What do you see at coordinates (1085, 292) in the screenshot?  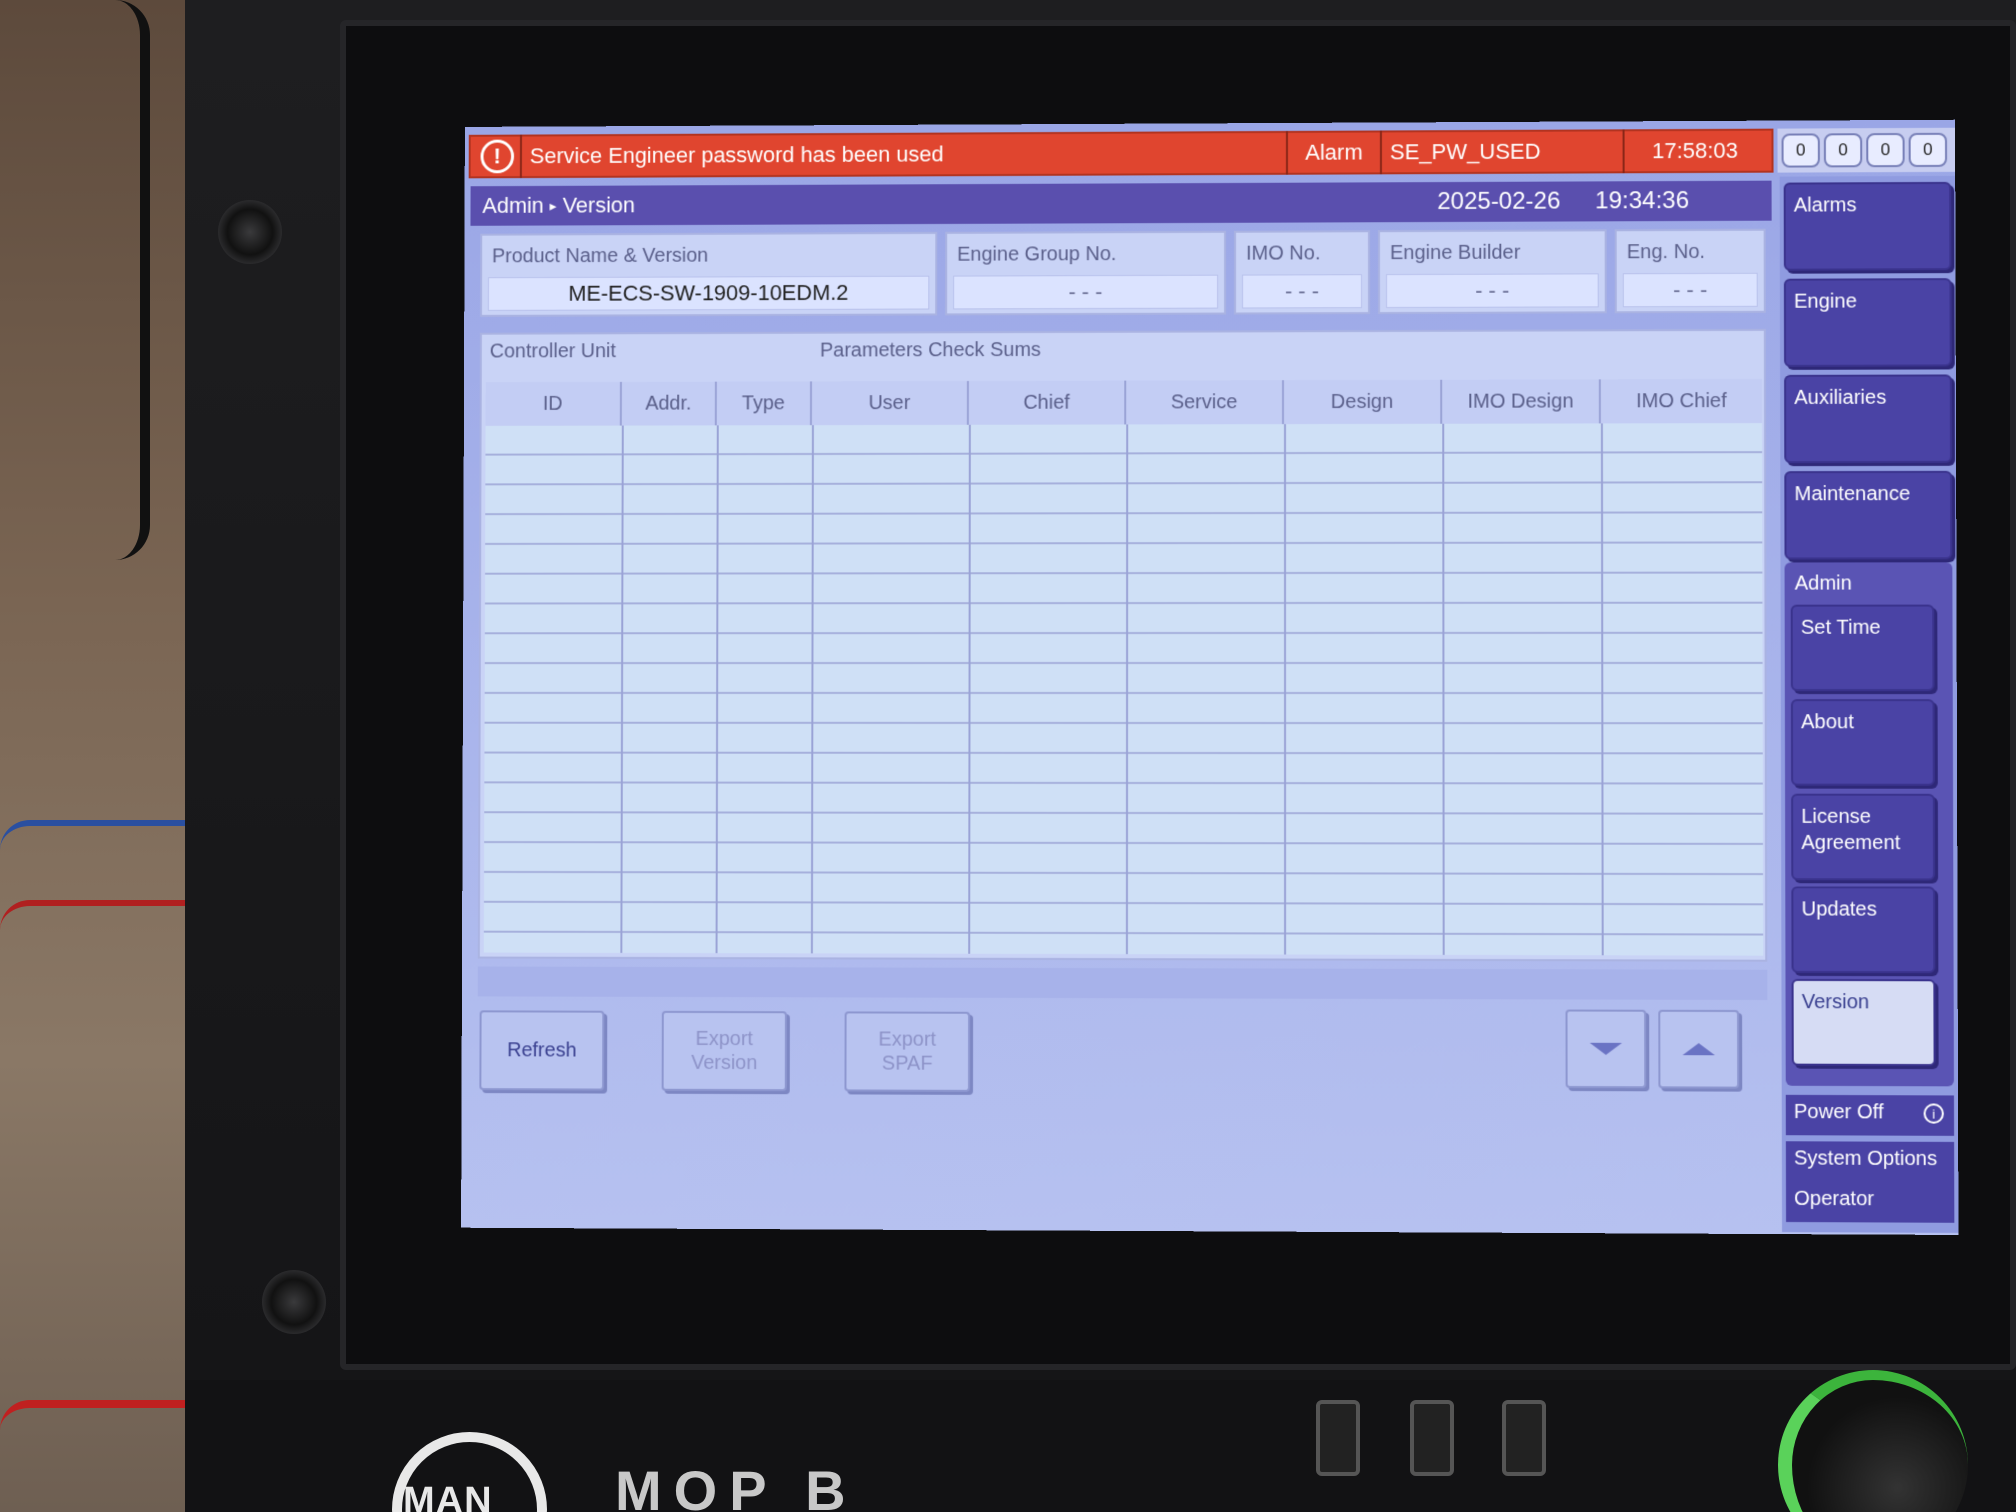 I see `engine-group-value: - - -` at bounding box center [1085, 292].